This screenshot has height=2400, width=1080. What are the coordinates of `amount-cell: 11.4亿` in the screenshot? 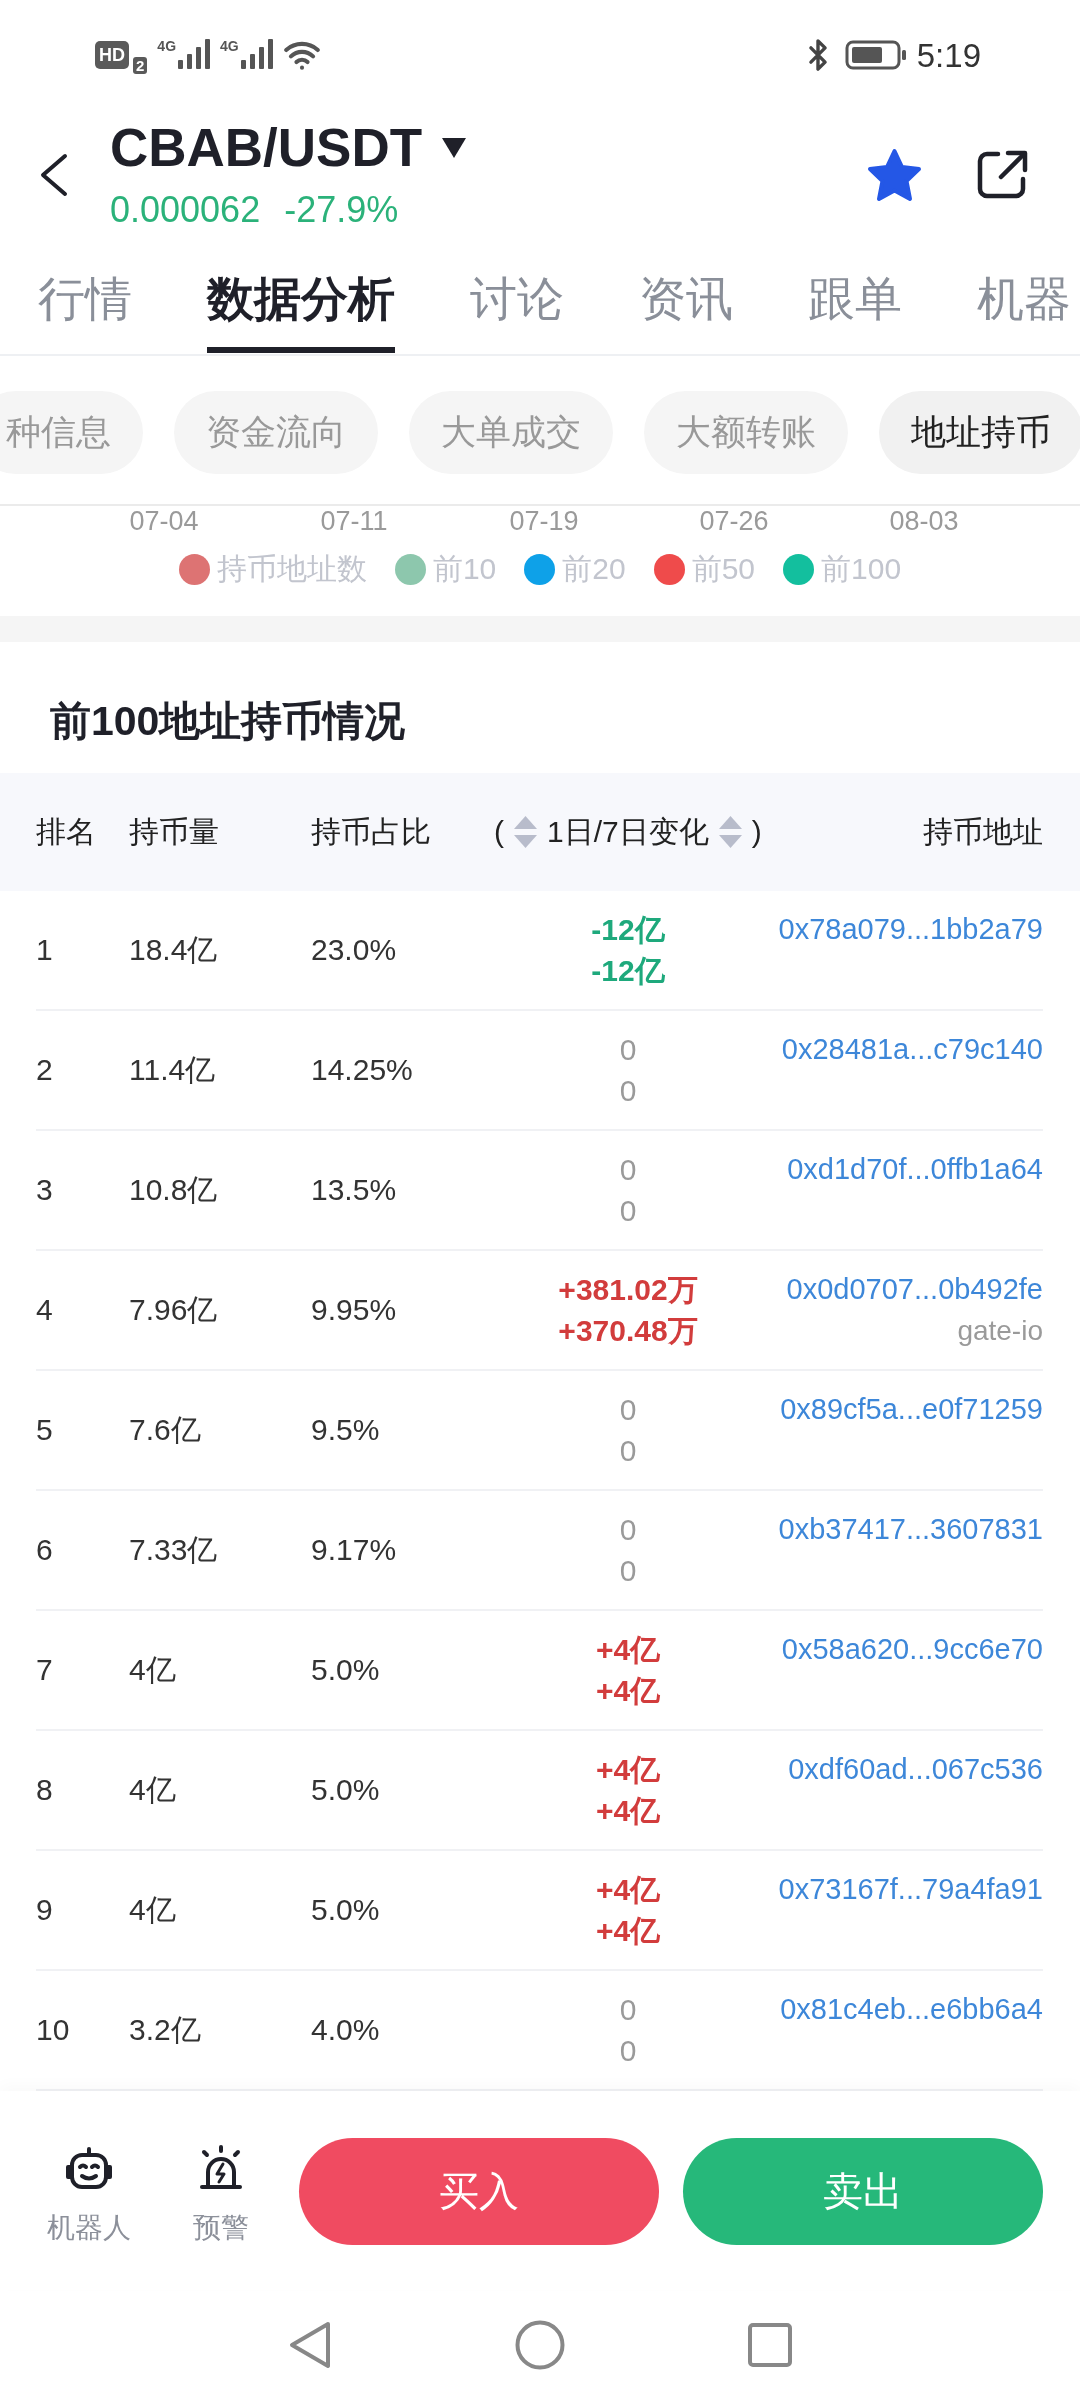 It's located at (172, 1070).